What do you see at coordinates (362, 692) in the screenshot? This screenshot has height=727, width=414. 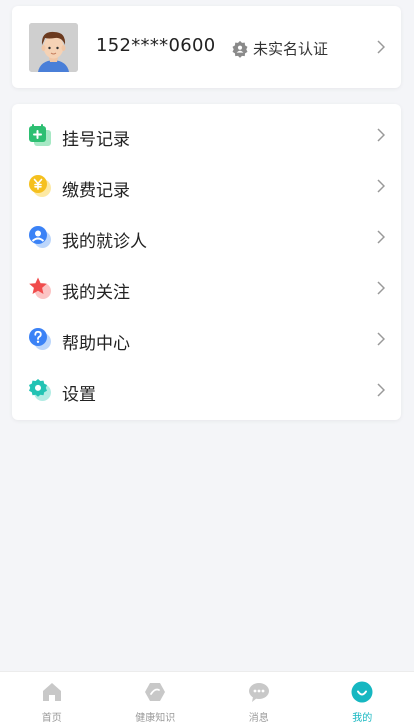 I see `profile-tab-icon` at bounding box center [362, 692].